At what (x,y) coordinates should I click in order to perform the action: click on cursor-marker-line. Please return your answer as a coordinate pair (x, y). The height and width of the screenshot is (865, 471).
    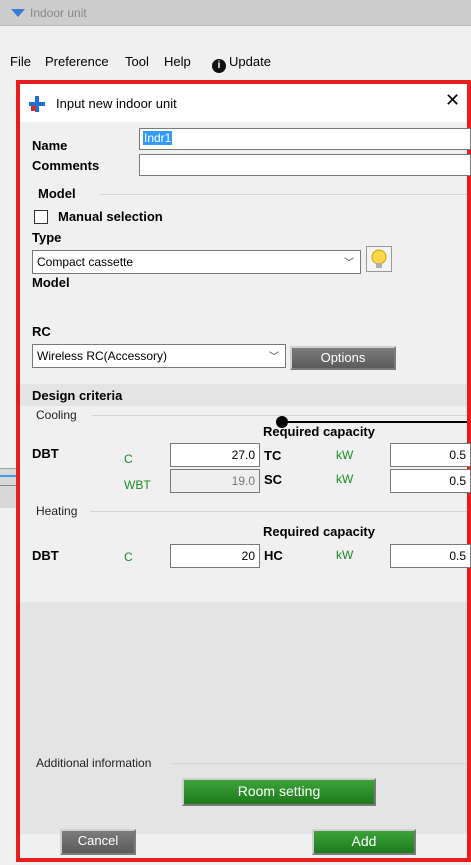
    Looking at the image, I should click on (374, 422).